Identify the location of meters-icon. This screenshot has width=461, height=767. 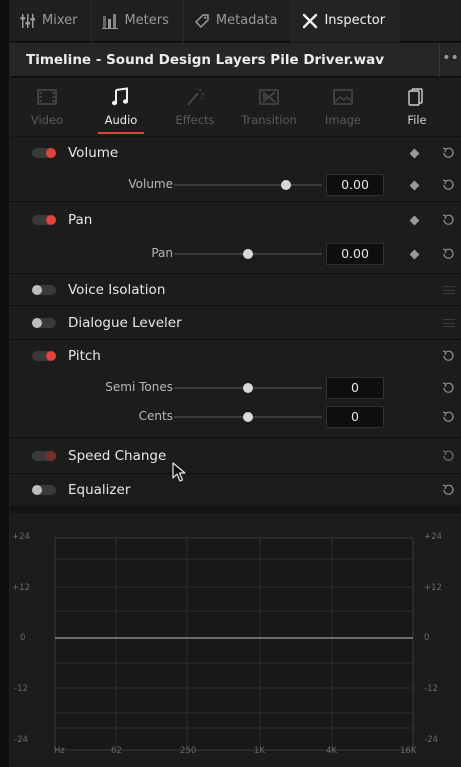
(110, 21).